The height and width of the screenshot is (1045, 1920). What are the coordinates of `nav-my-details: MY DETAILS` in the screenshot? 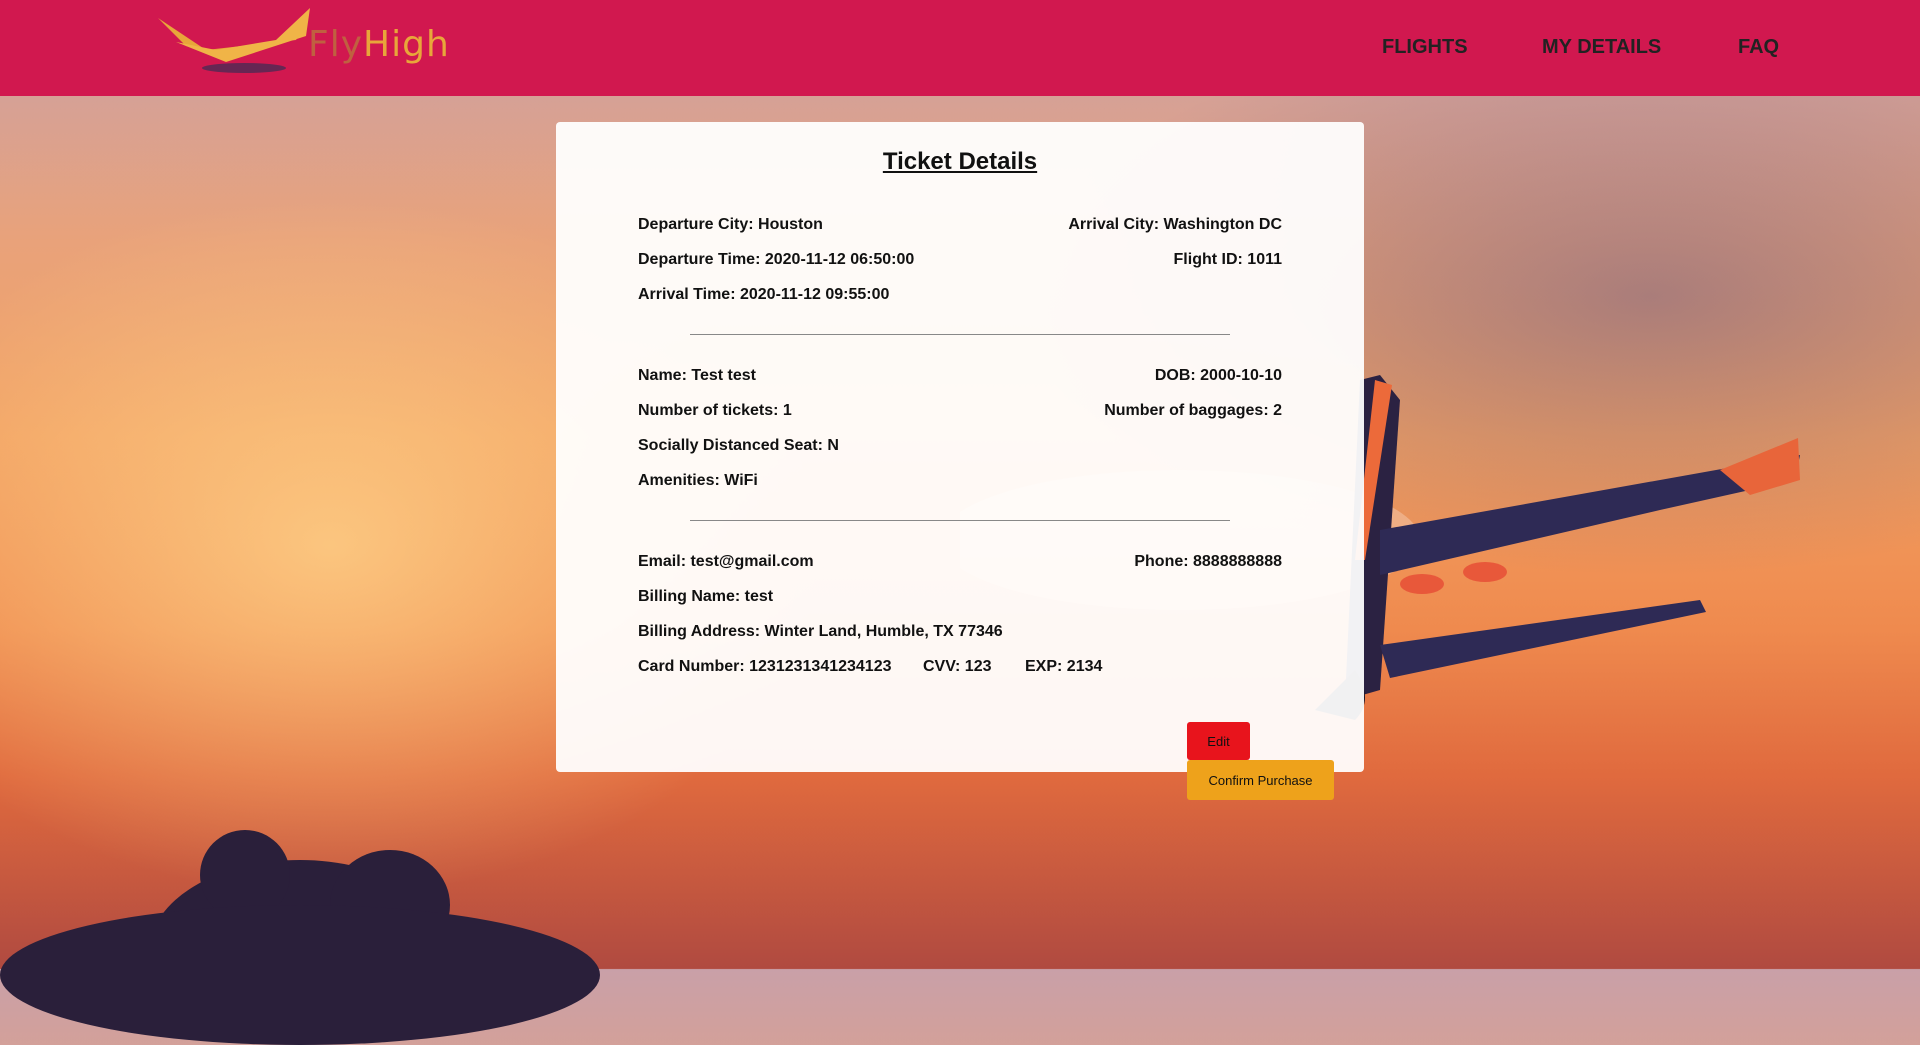 It's located at (1601, 47).